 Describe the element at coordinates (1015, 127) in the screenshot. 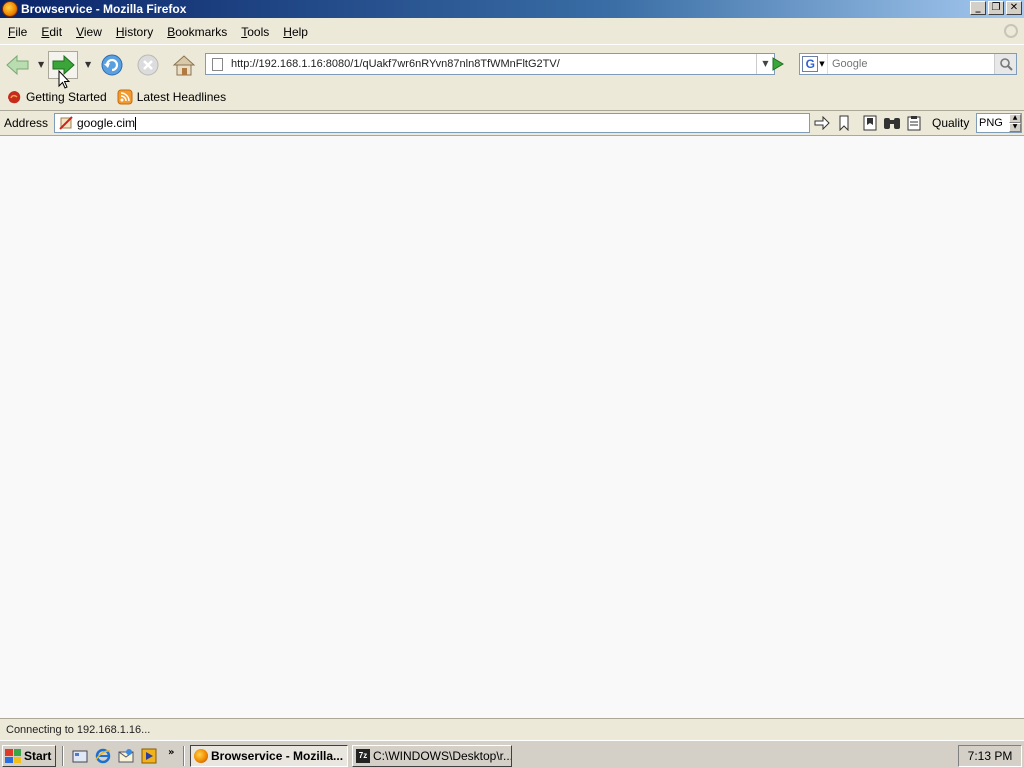

I see `quality-down-button: ▼` at that location.